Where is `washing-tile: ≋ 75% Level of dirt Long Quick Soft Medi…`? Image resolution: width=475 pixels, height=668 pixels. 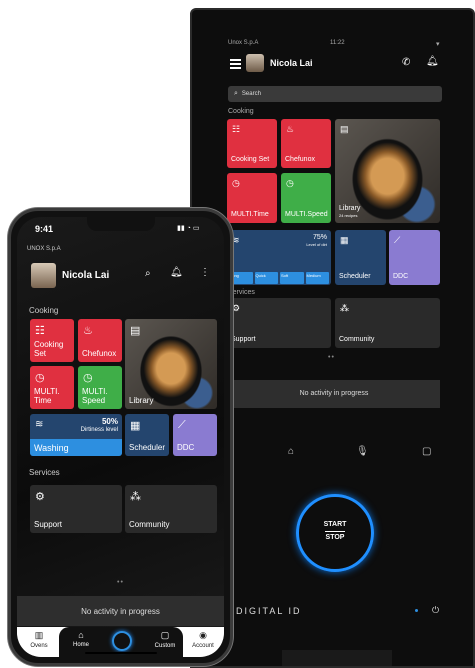
washing-tile: ≋ 75% Level of dirt Long Quick Soft Medi… is located at coordinates (279, 257).